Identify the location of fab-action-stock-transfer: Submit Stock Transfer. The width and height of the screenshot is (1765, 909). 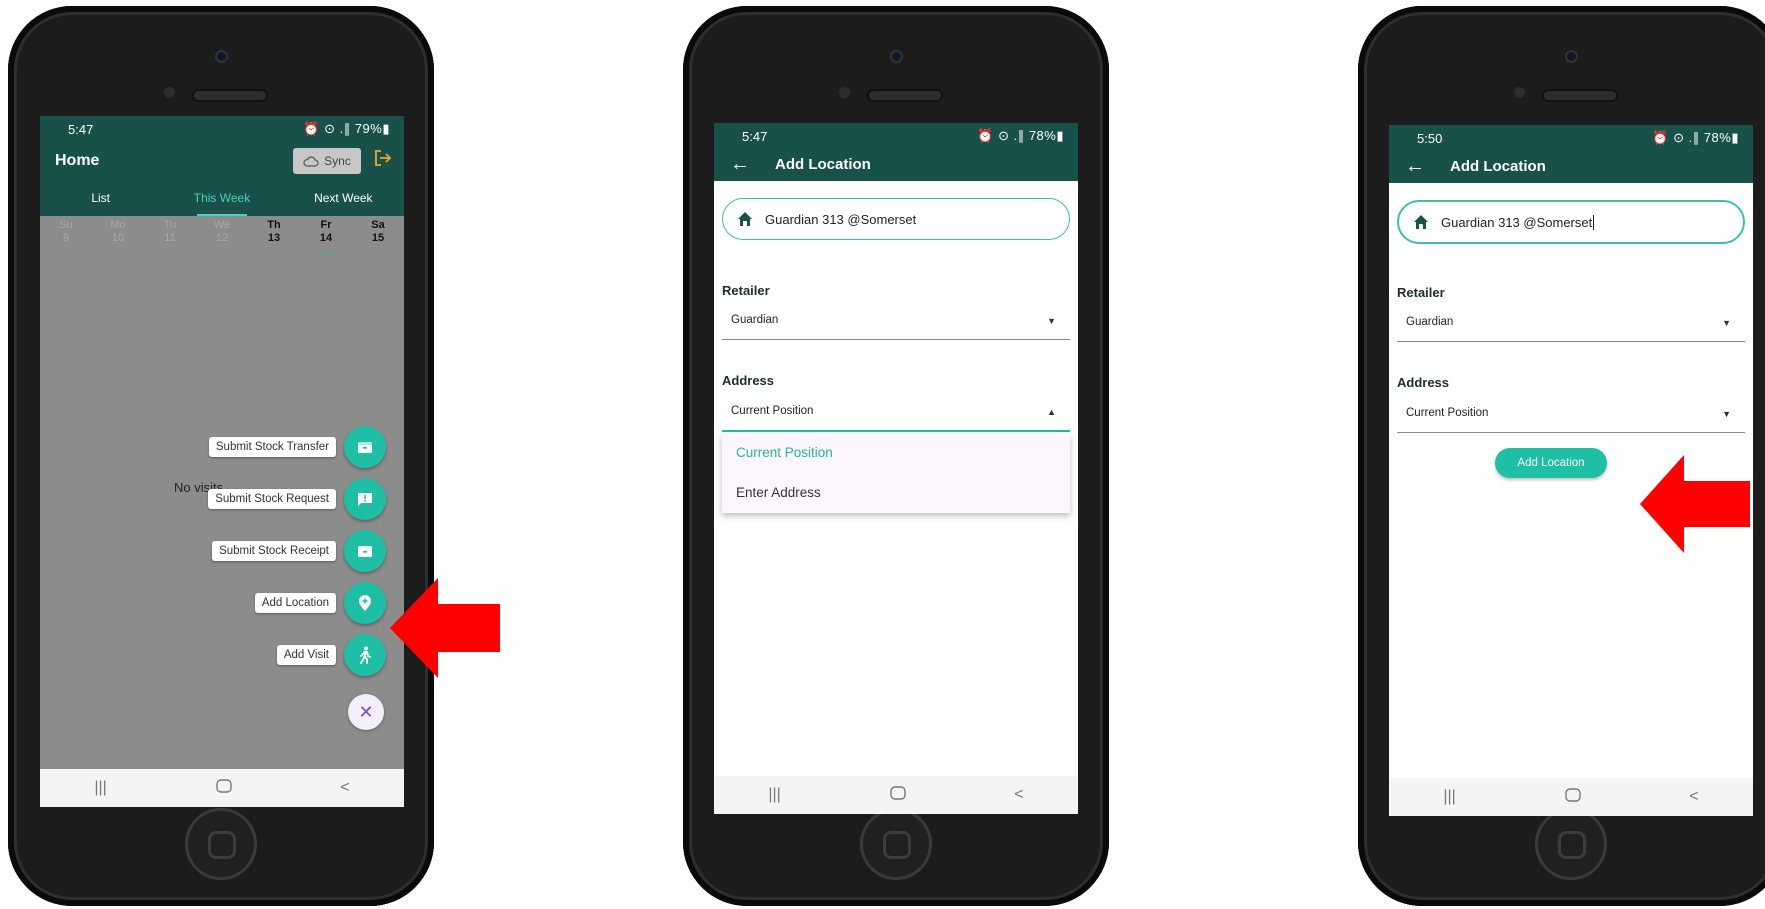
(297, 447).